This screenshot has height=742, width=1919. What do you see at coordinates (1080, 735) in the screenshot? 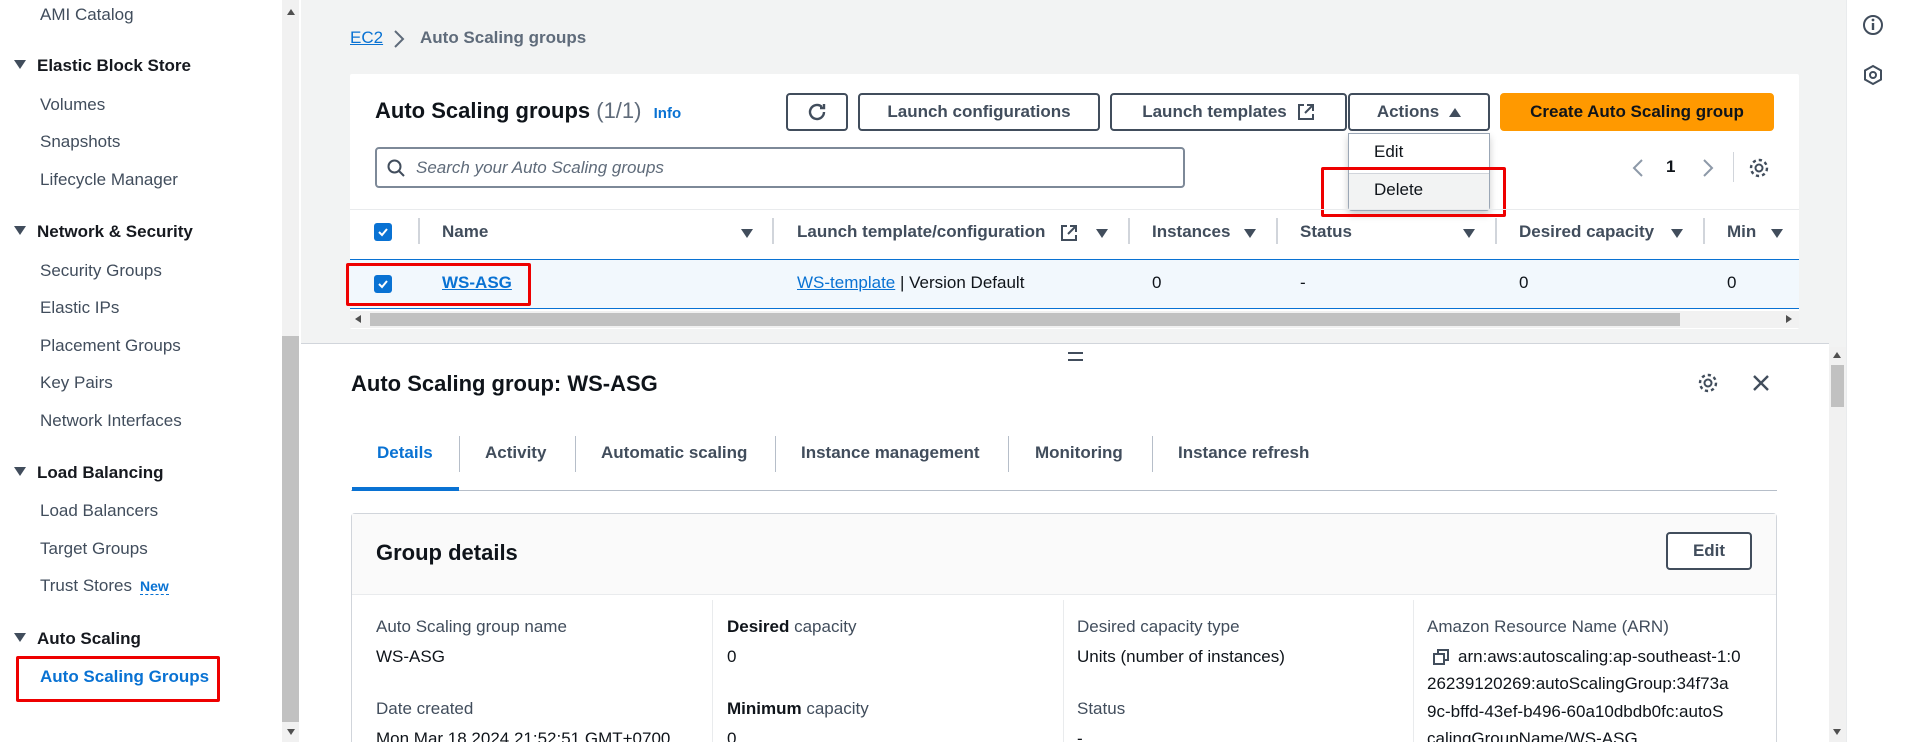
I see `status-value: -` at bounding box center [1080, 735].